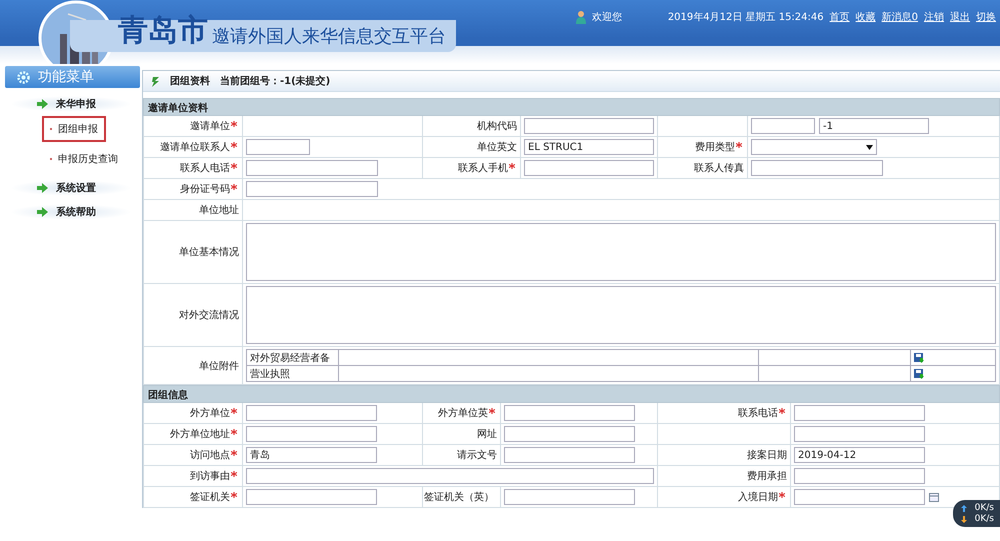 Image resolution: width=1000 pixels, height=541 pixels. Describe the element at coordinates (984, 519) in the screenshot. I see `download-speed: 0K/s` at that location.